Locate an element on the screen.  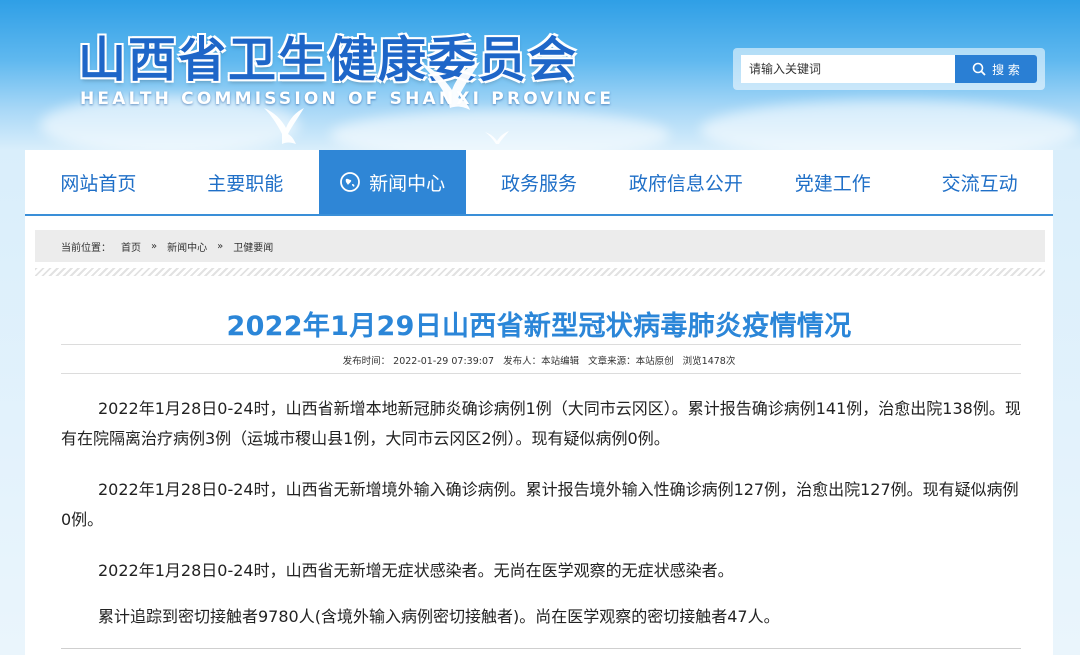
main-nav: 网站首页 主要职能 新闻中心 政务服务 政府信息公开 党建工作 交流互动 is located at coordinates (539, 183).